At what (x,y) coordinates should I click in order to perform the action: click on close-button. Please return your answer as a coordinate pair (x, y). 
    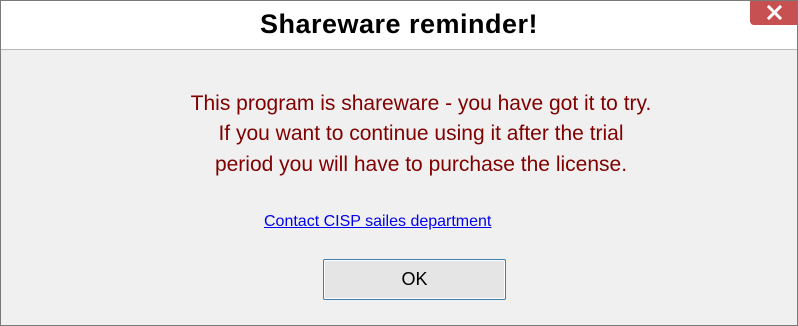
    Looking at the image, I should click on (773, 13).